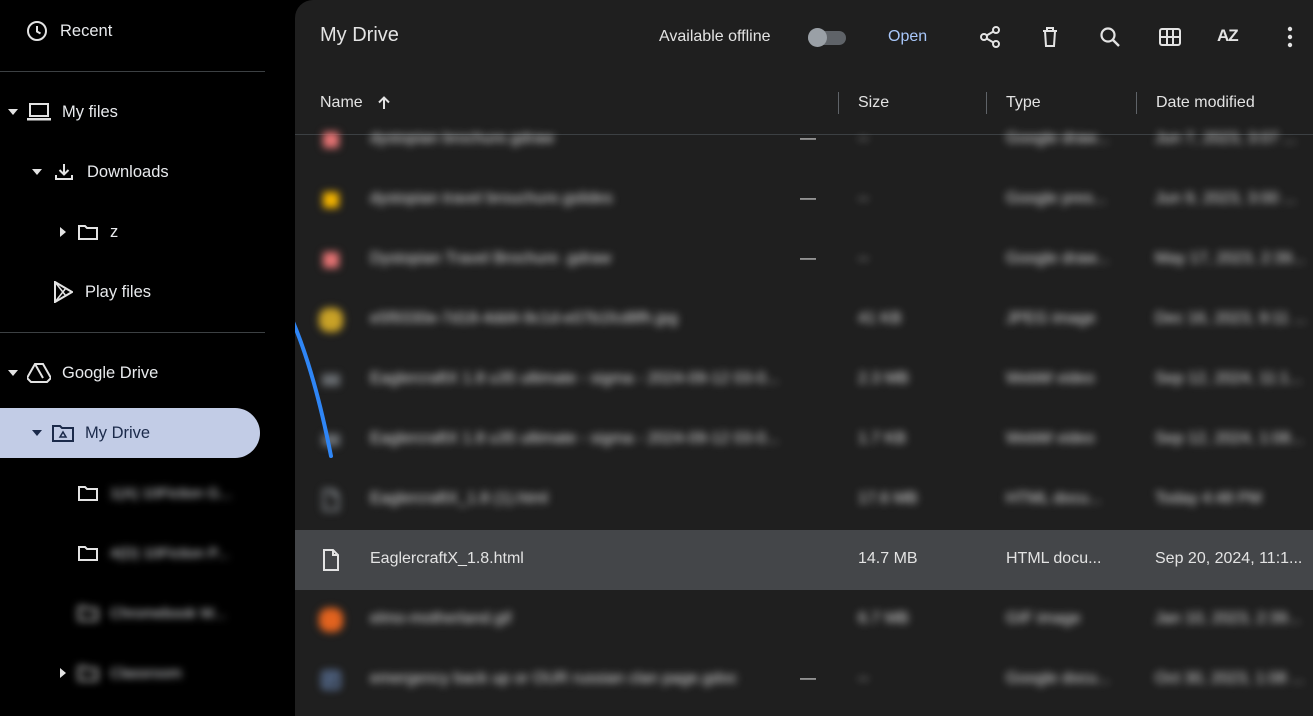  What do you see at coordinates (331, 620) in the screenshot?
I see `gif-thumbnail-icon` at bounding box center [331, 620].